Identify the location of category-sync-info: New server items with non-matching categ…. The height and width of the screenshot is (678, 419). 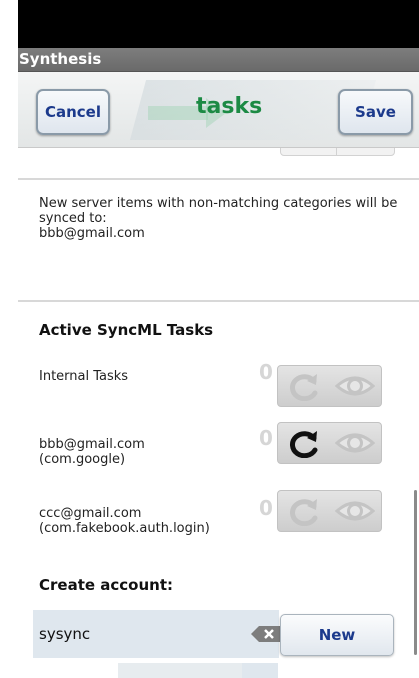
(221, 218).